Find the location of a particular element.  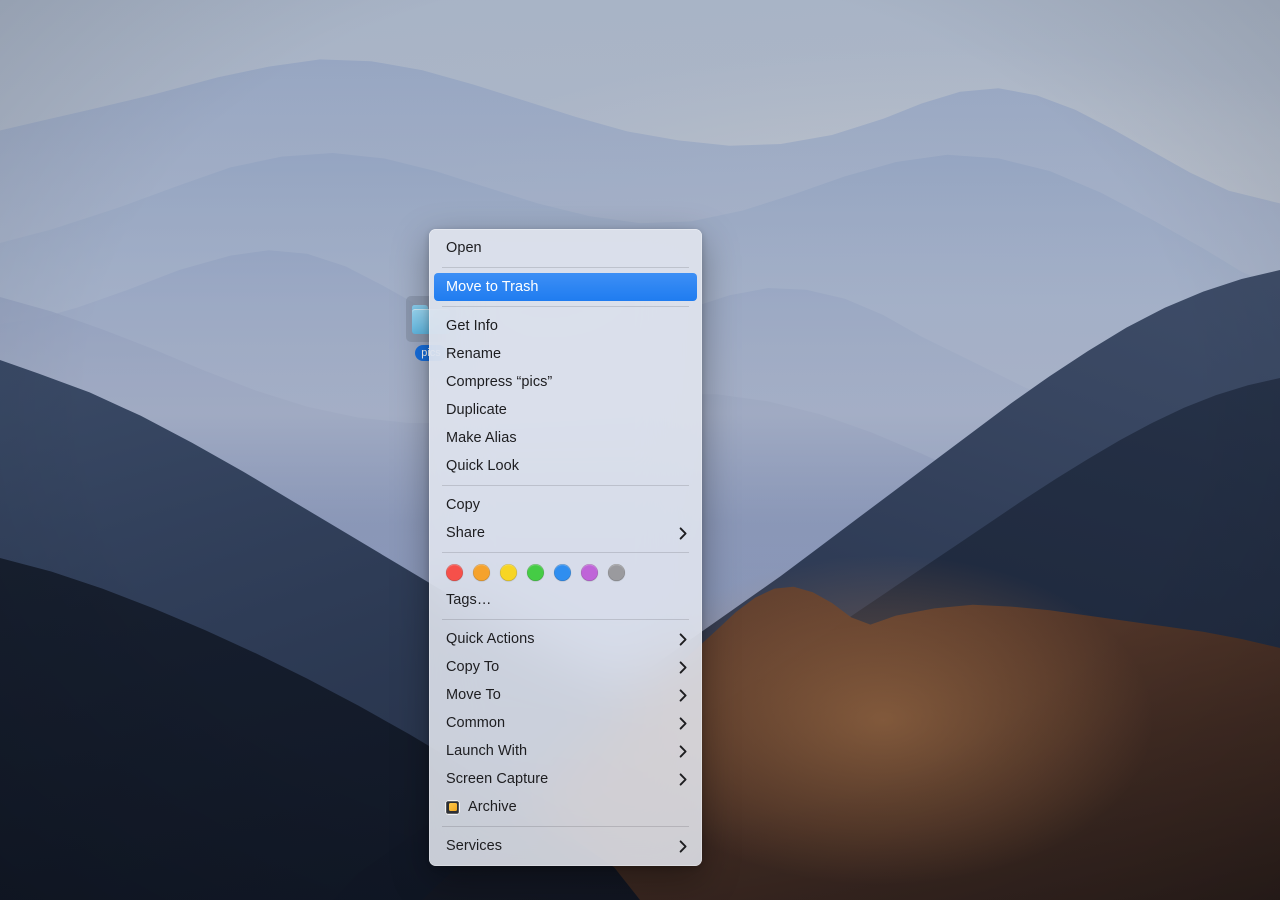

menu-item-move-to-trash: Move to Trash is located at coordinates (565, 287).